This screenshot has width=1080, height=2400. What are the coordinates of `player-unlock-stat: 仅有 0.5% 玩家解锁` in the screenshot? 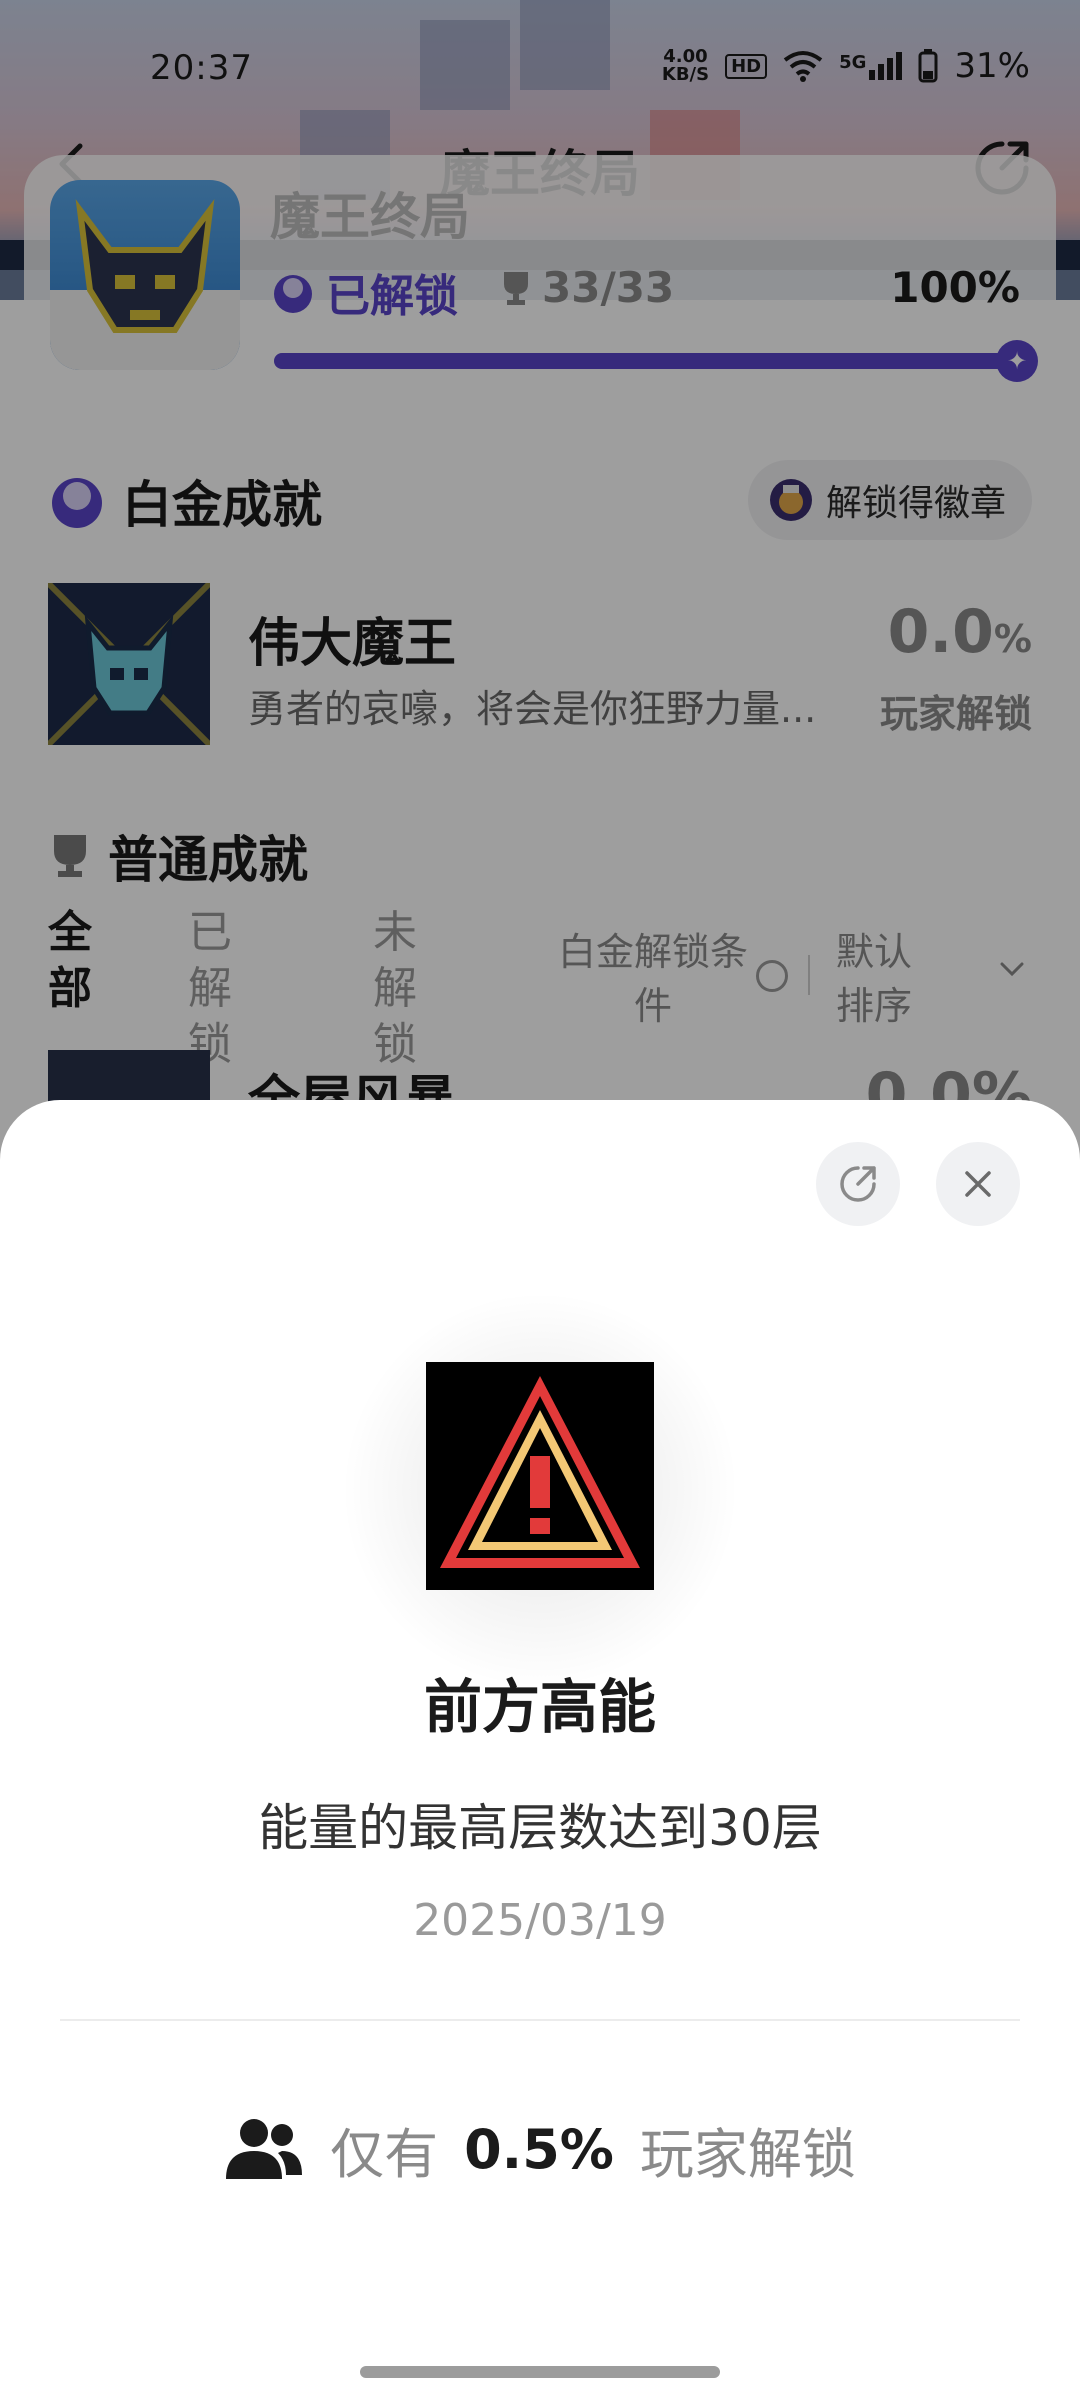 It's located at (540, 2149).